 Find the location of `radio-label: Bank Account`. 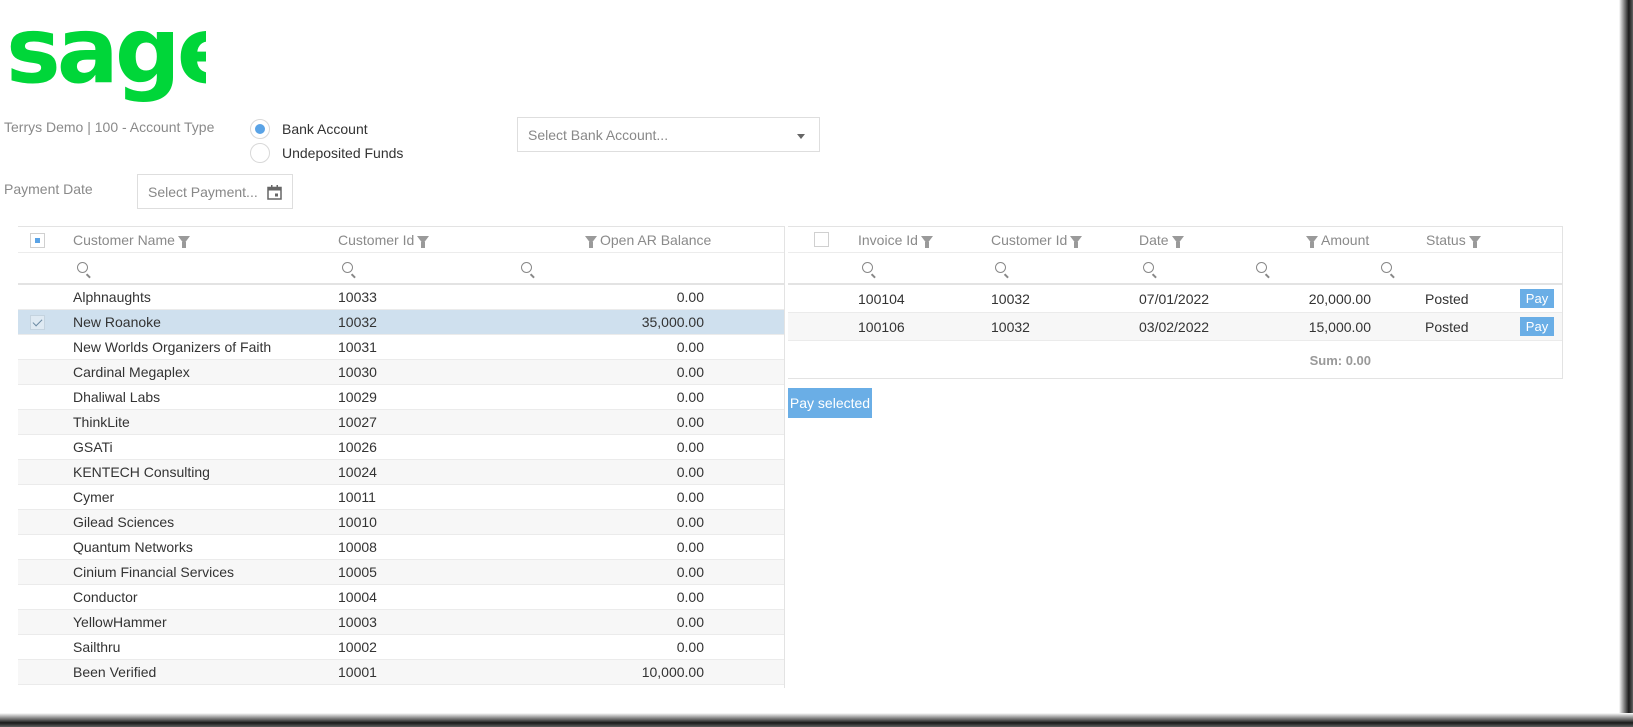

radio-label: Bank Account is located at coordinates (325, 129).